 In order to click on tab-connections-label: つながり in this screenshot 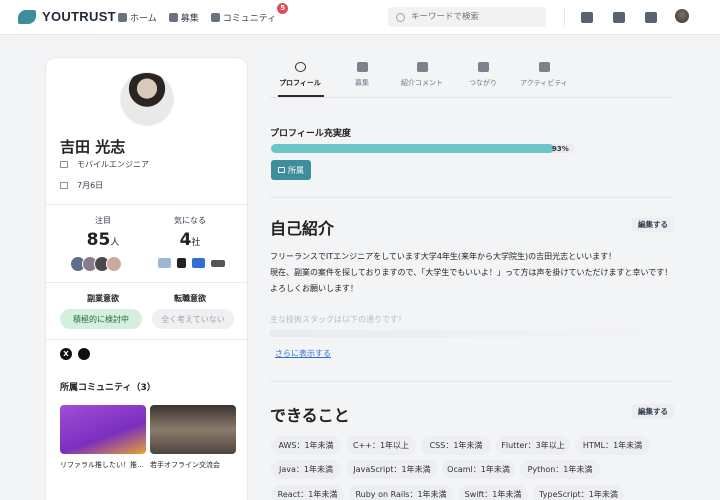, I will do `click(483, 83)`.